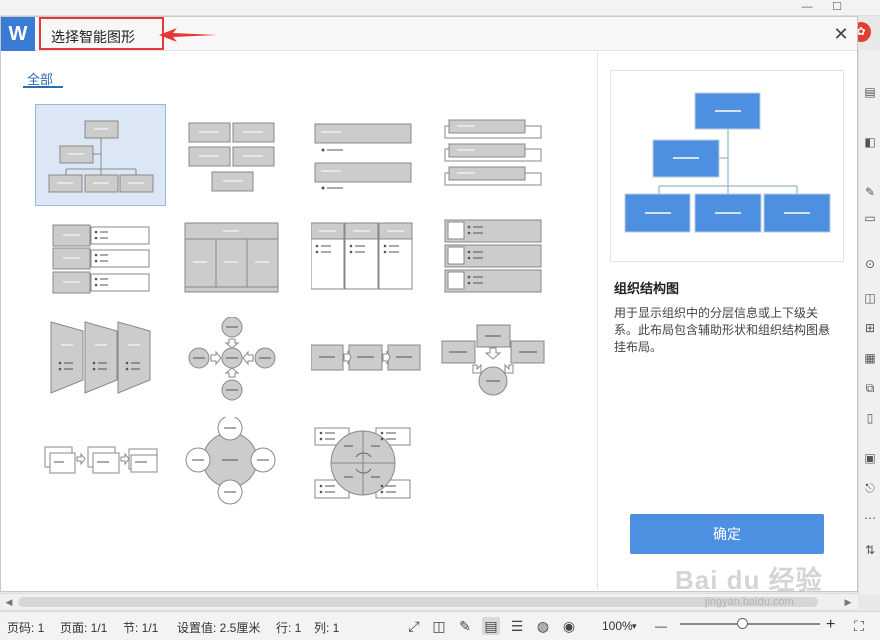  Describe the element at coordinates (870, 358) in the screenshot. I see `tool-icon-8: ▦` at that location.